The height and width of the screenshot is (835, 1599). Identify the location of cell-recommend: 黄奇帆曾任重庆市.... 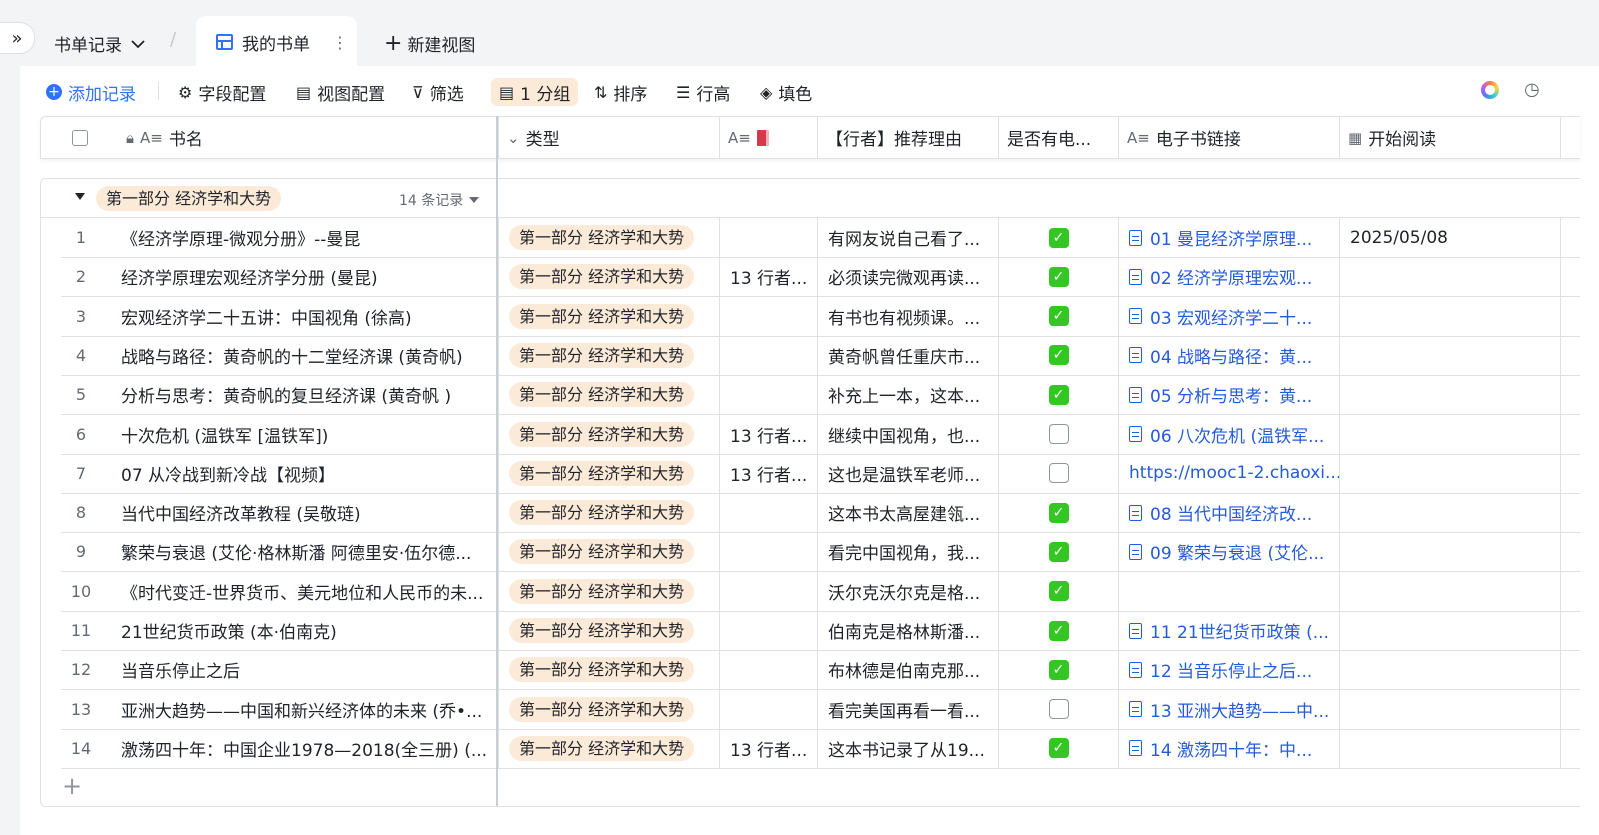
(908, 355).